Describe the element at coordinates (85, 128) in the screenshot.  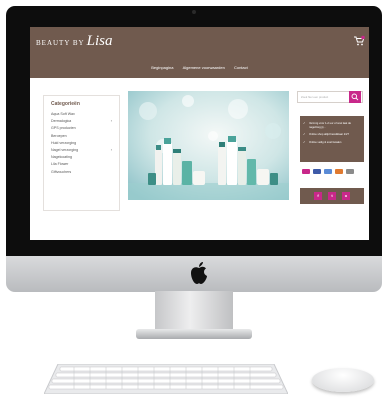
I see `category-item: GPS producten` at that location.